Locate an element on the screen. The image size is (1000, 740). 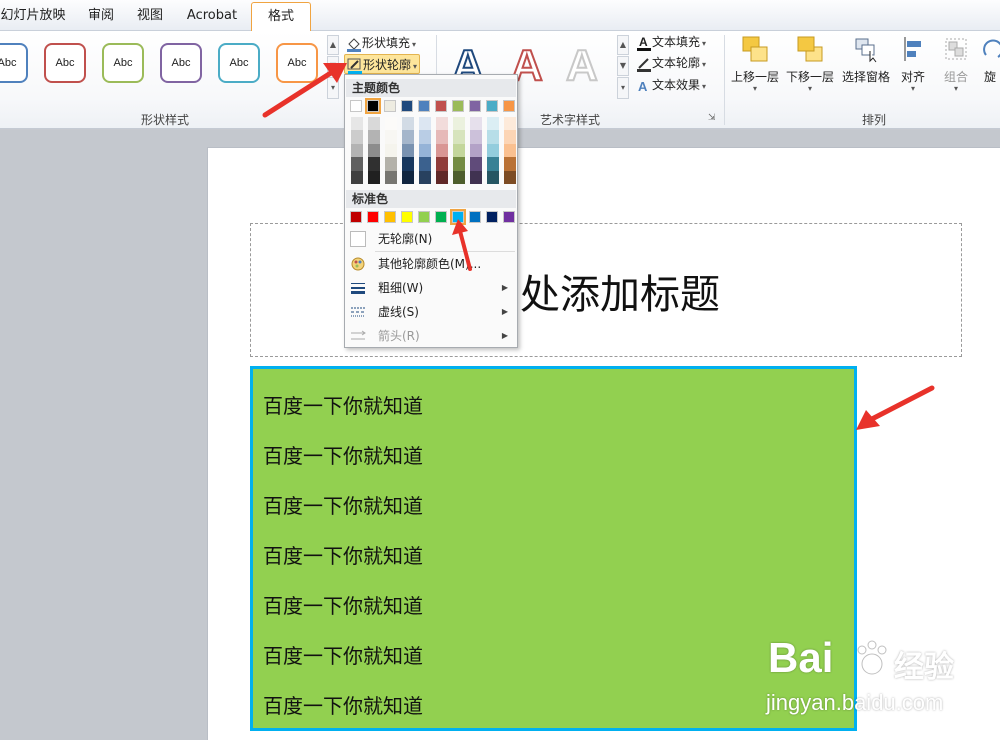
text-outline-button: 文本轮廓 ▾ is located at coordinates (671, 63).